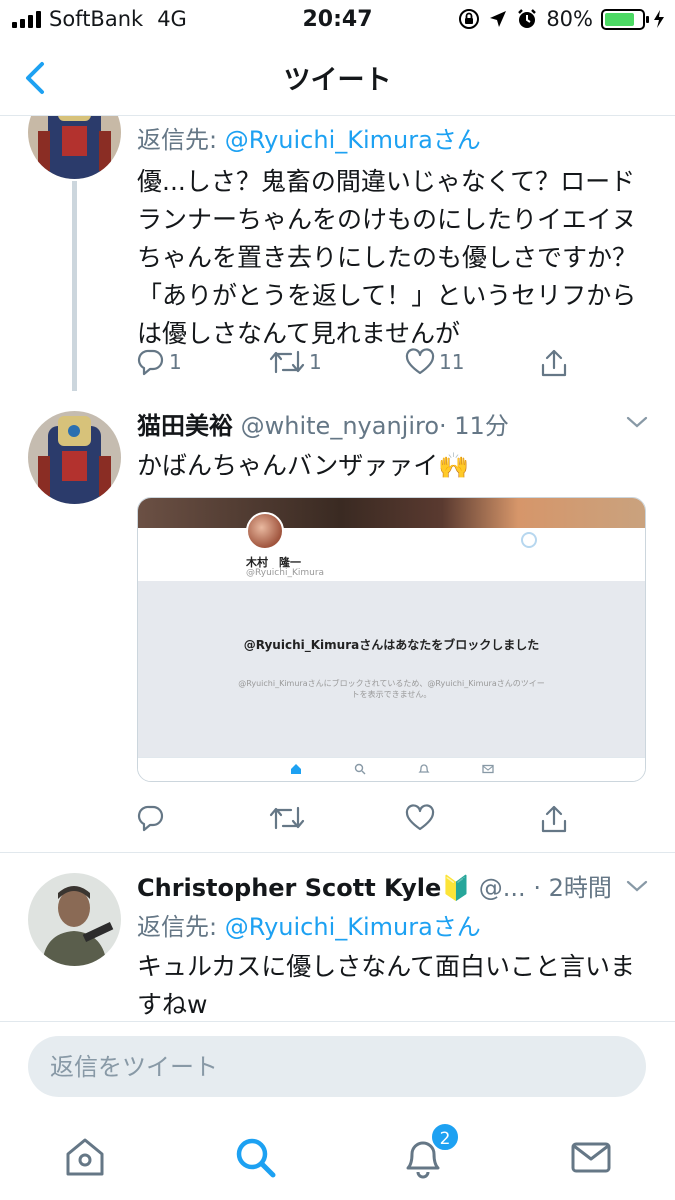 The image size is (675, 1200). I want to click on card-mail-icon, so click(488, 769).